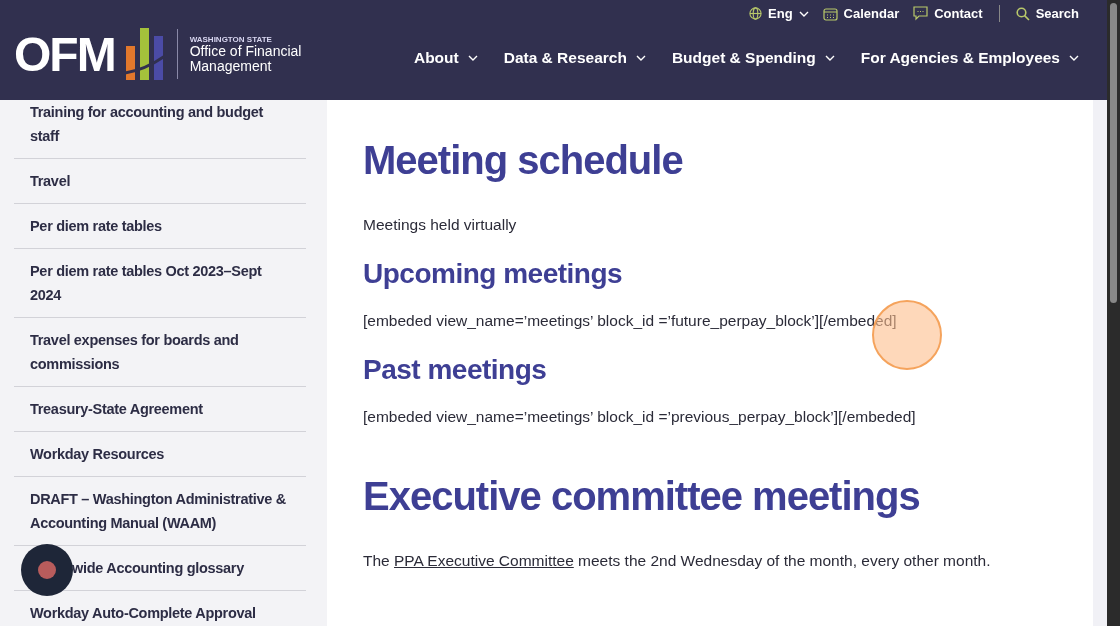 The width and height of the screenshot is (1120, 626). I want to click on nav-menu-item: About, so click(445, 58).